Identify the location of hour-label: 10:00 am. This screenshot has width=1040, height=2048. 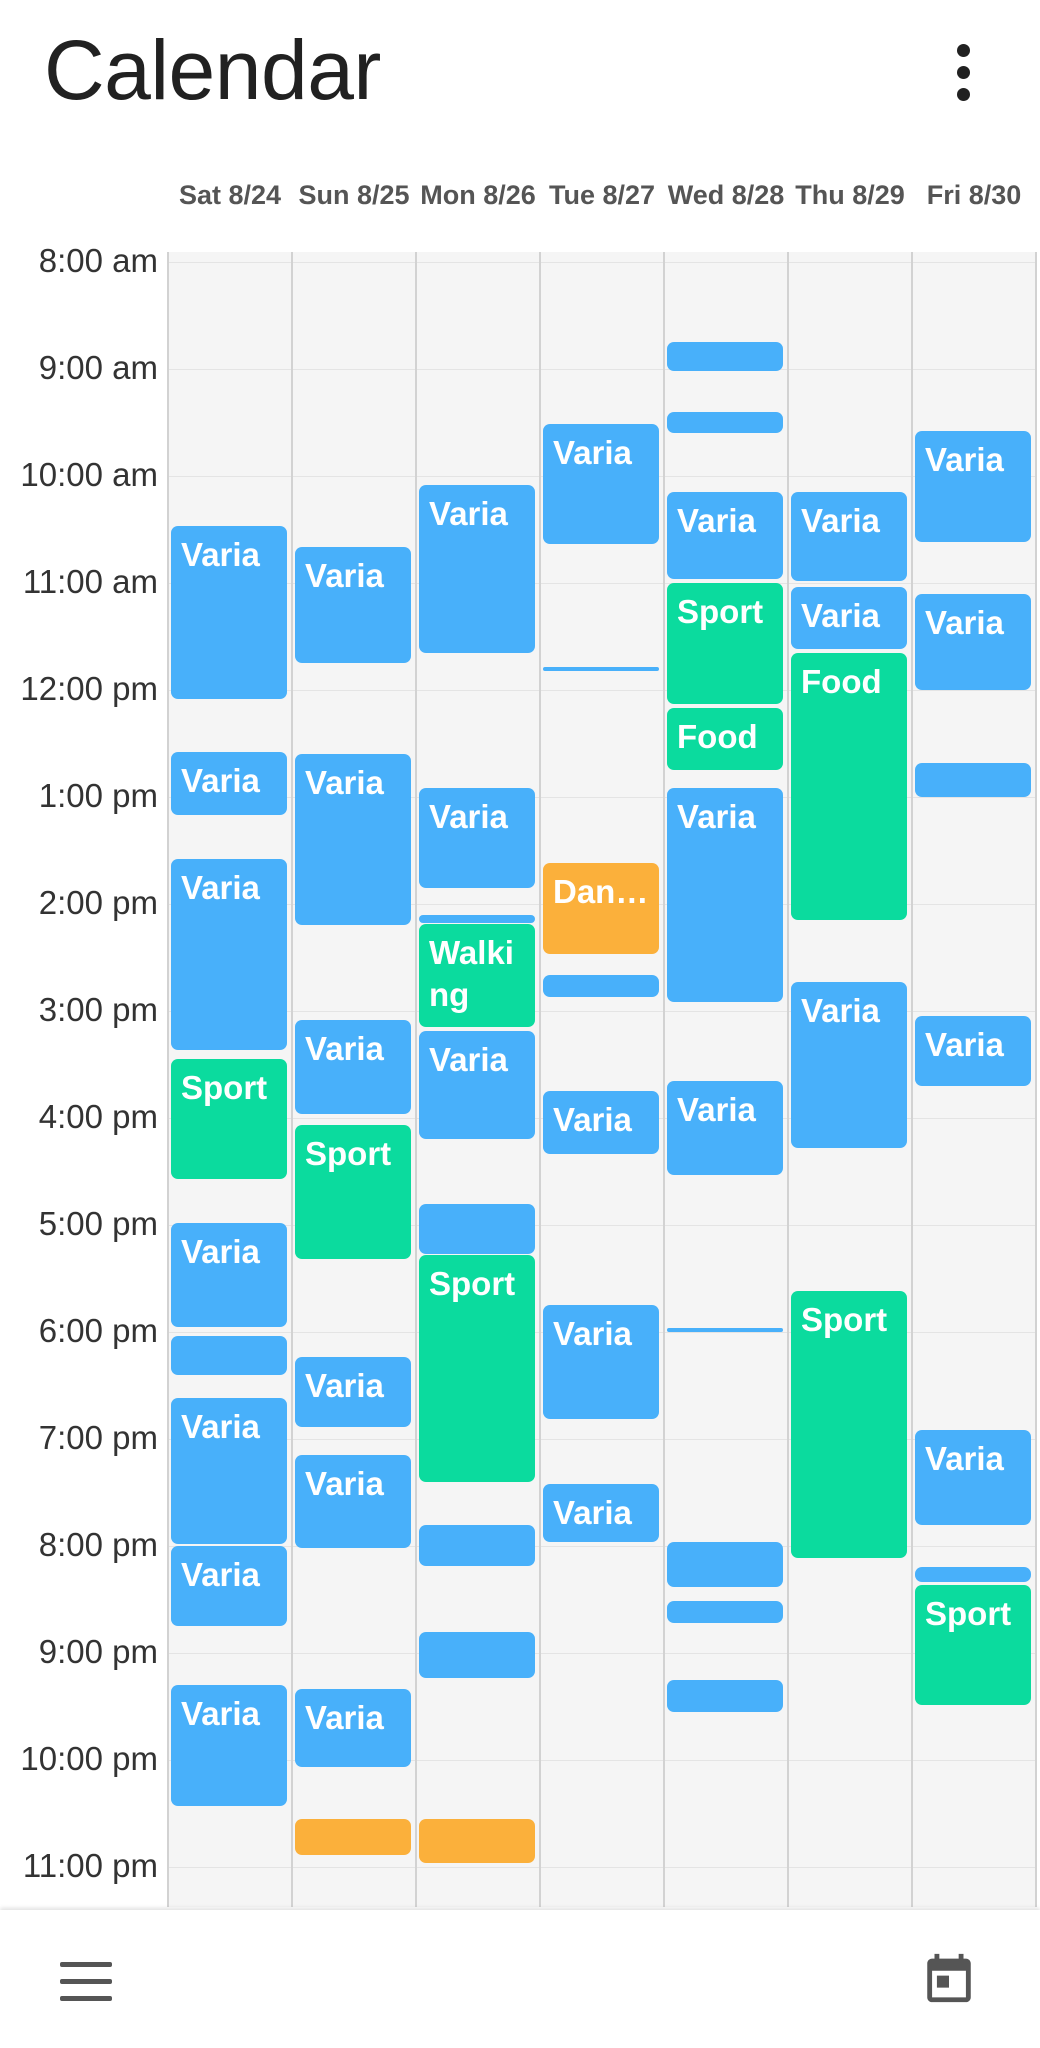
(89, 474).